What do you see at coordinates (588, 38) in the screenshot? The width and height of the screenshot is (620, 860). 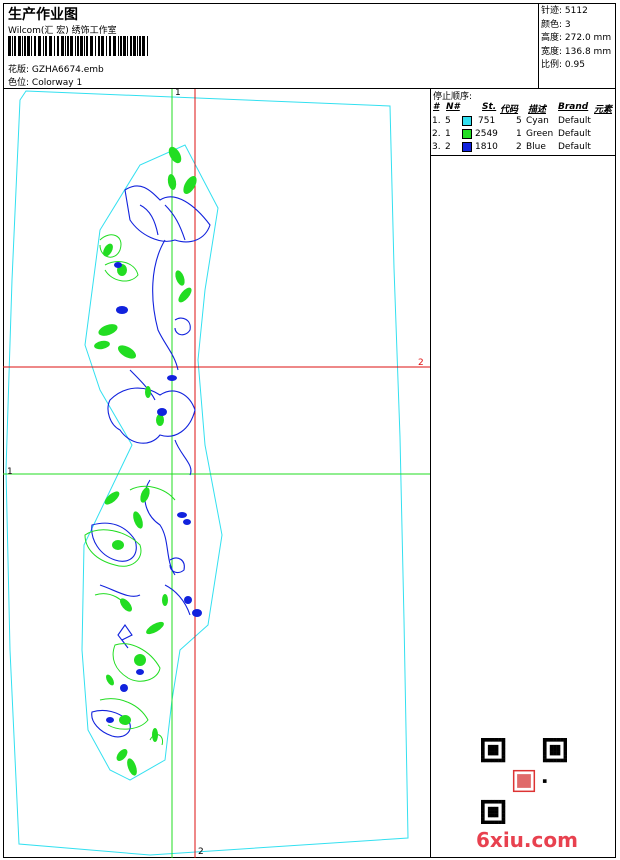 I see `height-value: 272.0 mm` at bounding box center [588, 38].